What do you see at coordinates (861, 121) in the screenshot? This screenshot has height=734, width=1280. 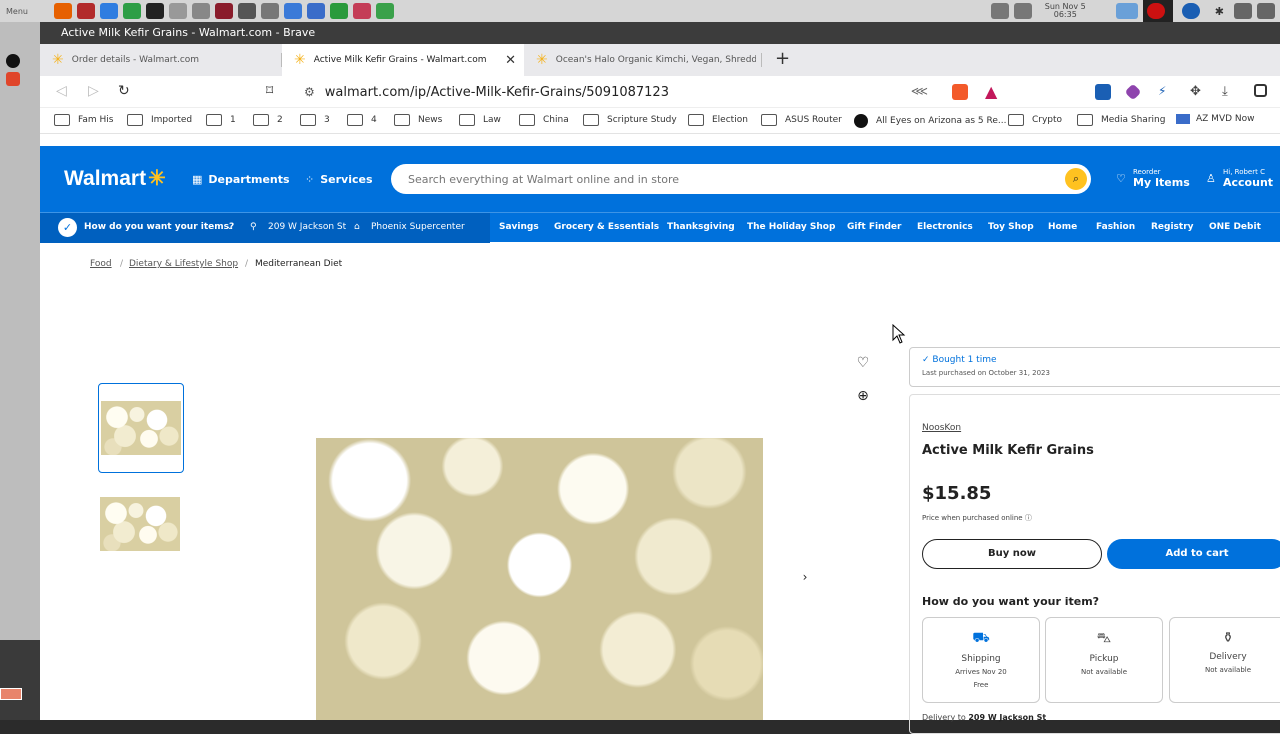 I see `site-favicon-icon` at bounding box center [861, 121].